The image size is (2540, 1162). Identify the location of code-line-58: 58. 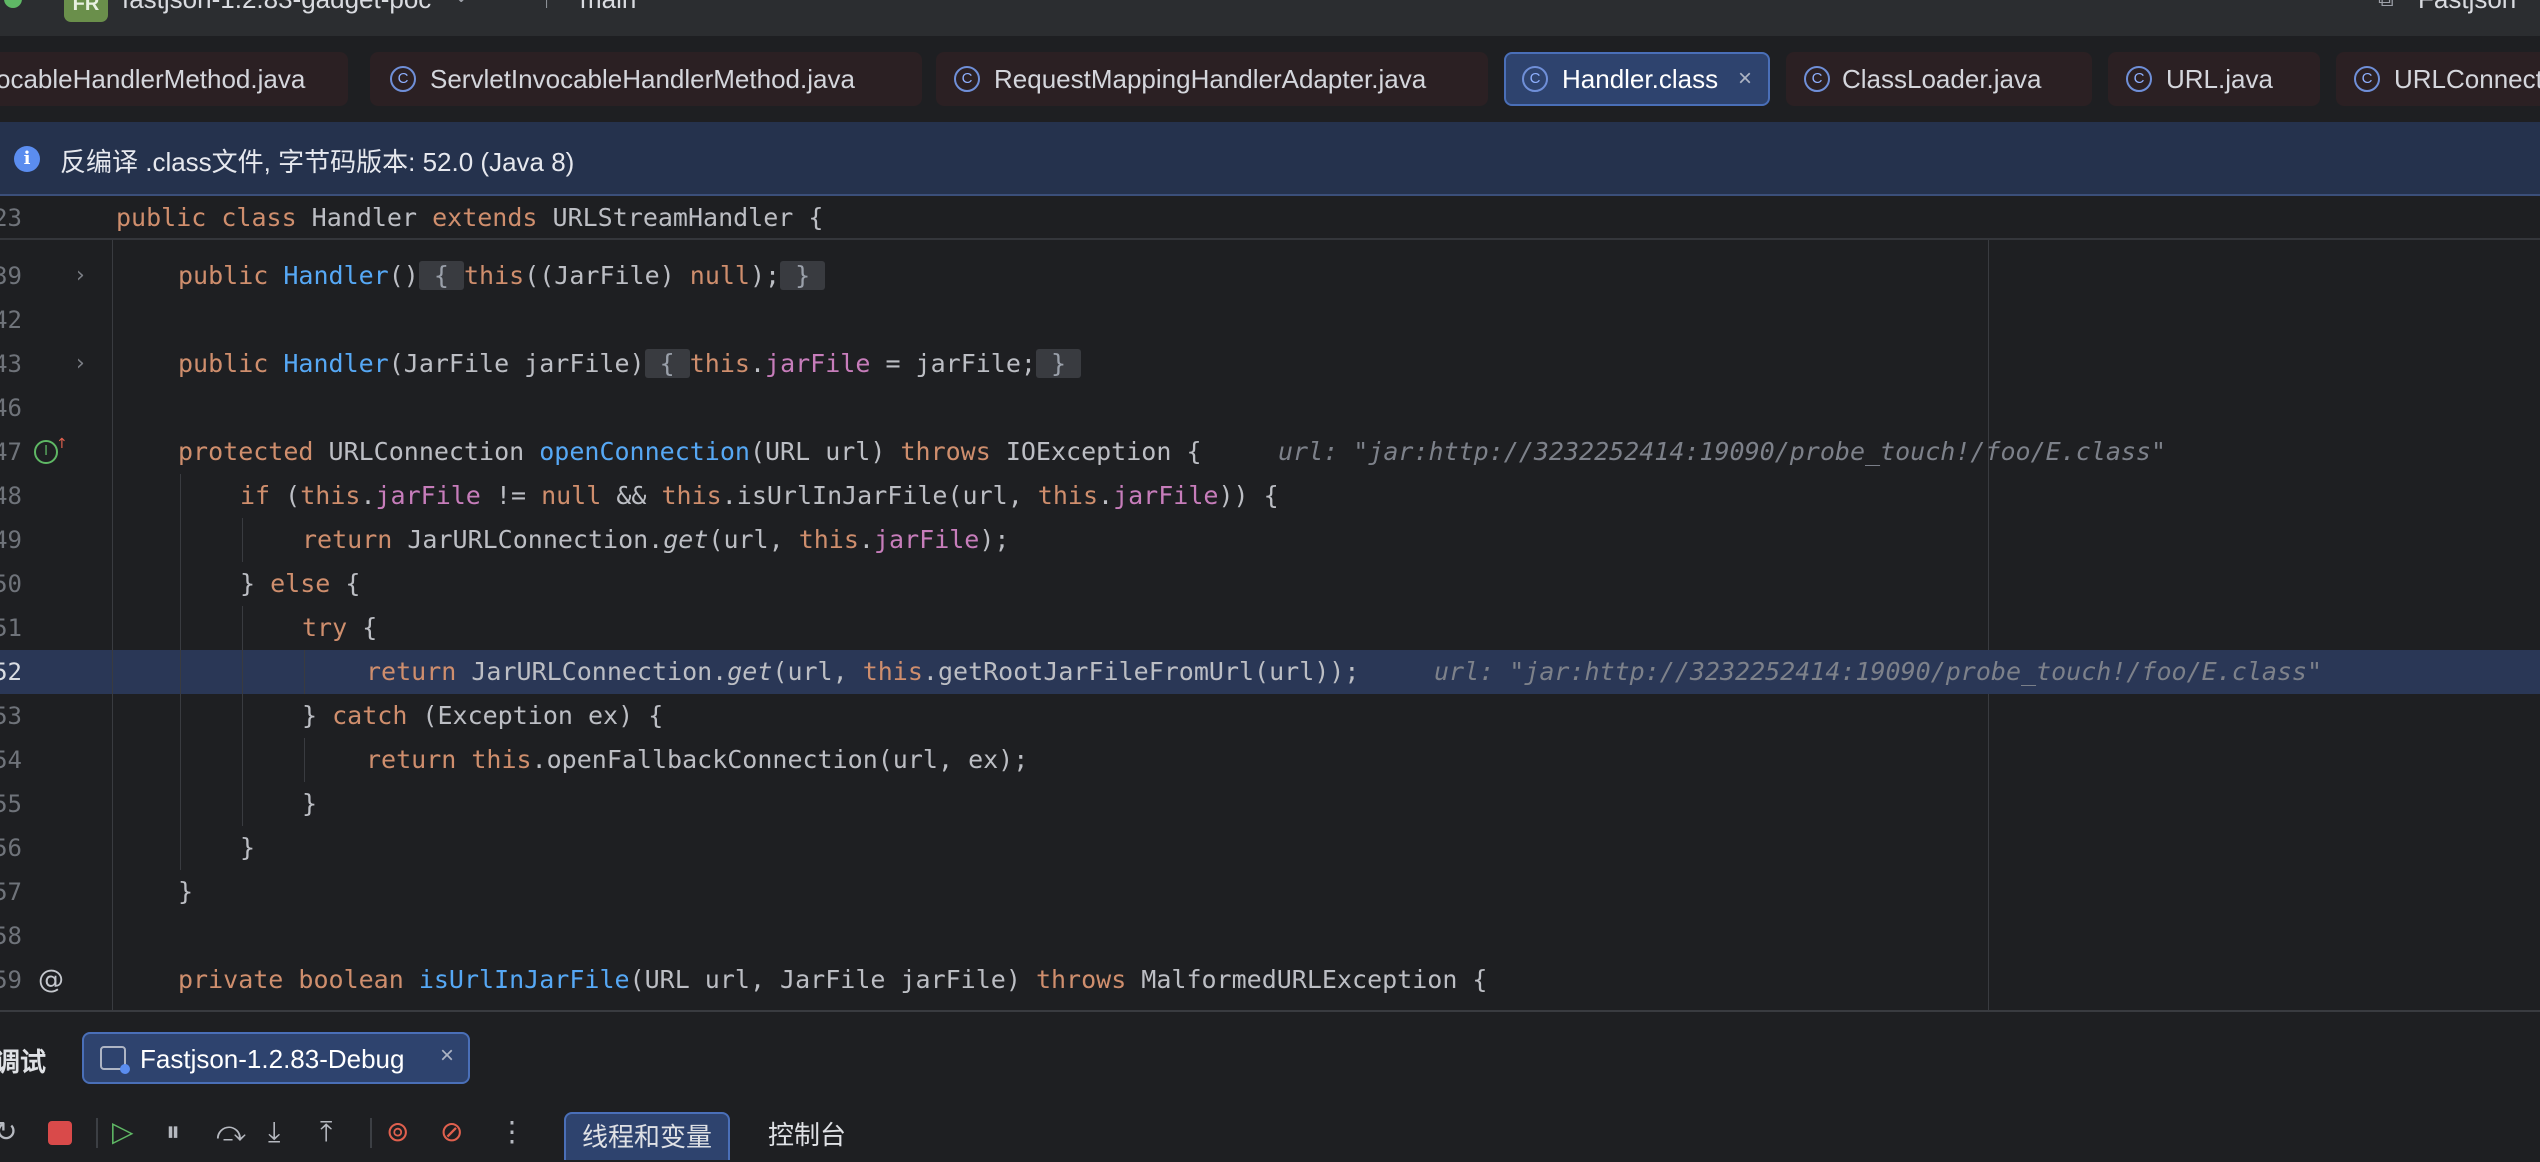
(1270, 936).